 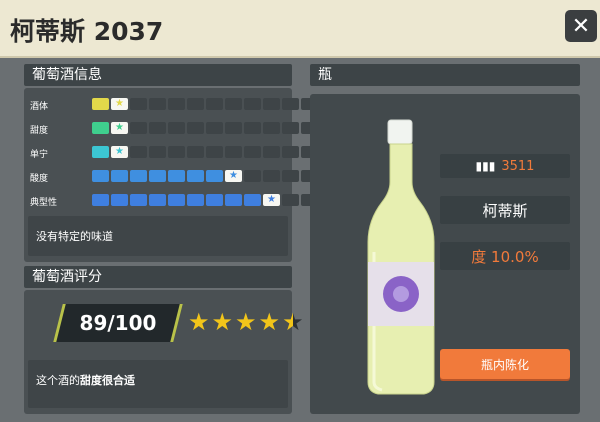 I want to click on close-icon: ✕, so click(x=581, y=26).